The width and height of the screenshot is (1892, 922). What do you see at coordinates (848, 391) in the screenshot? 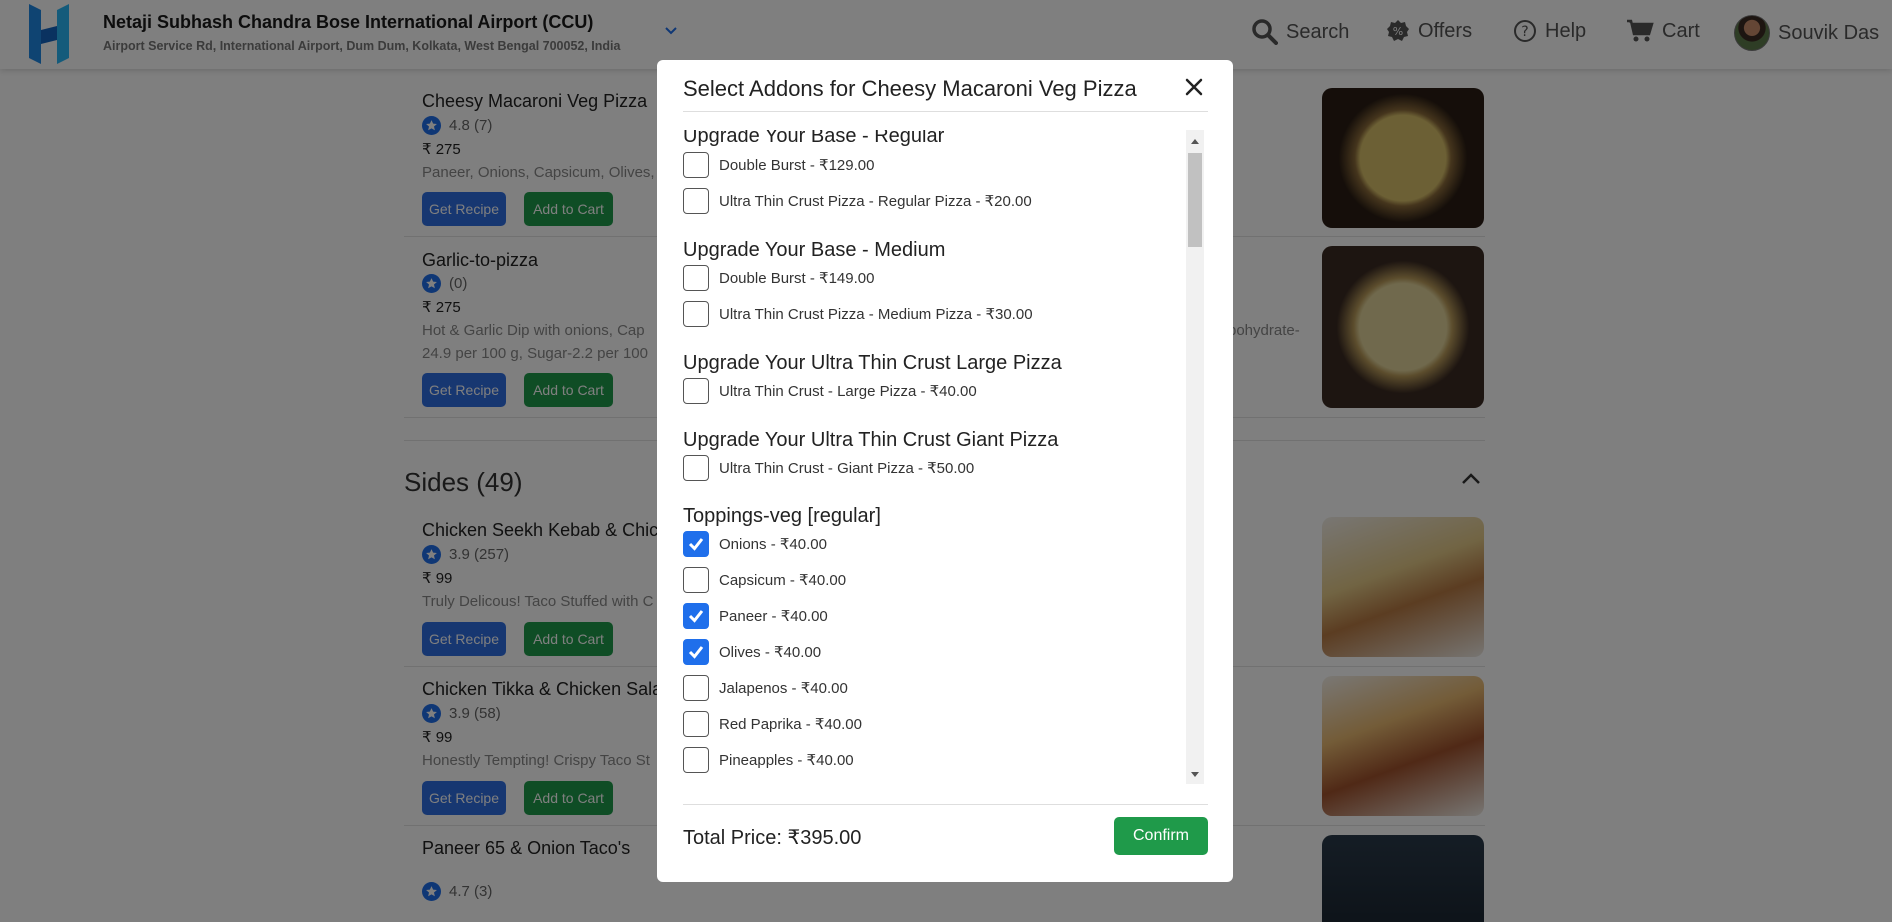
I see `addon-option-label: Ultra Thin Crust - Large Pizza - ₹40.00` at bounding box center [848, 391].